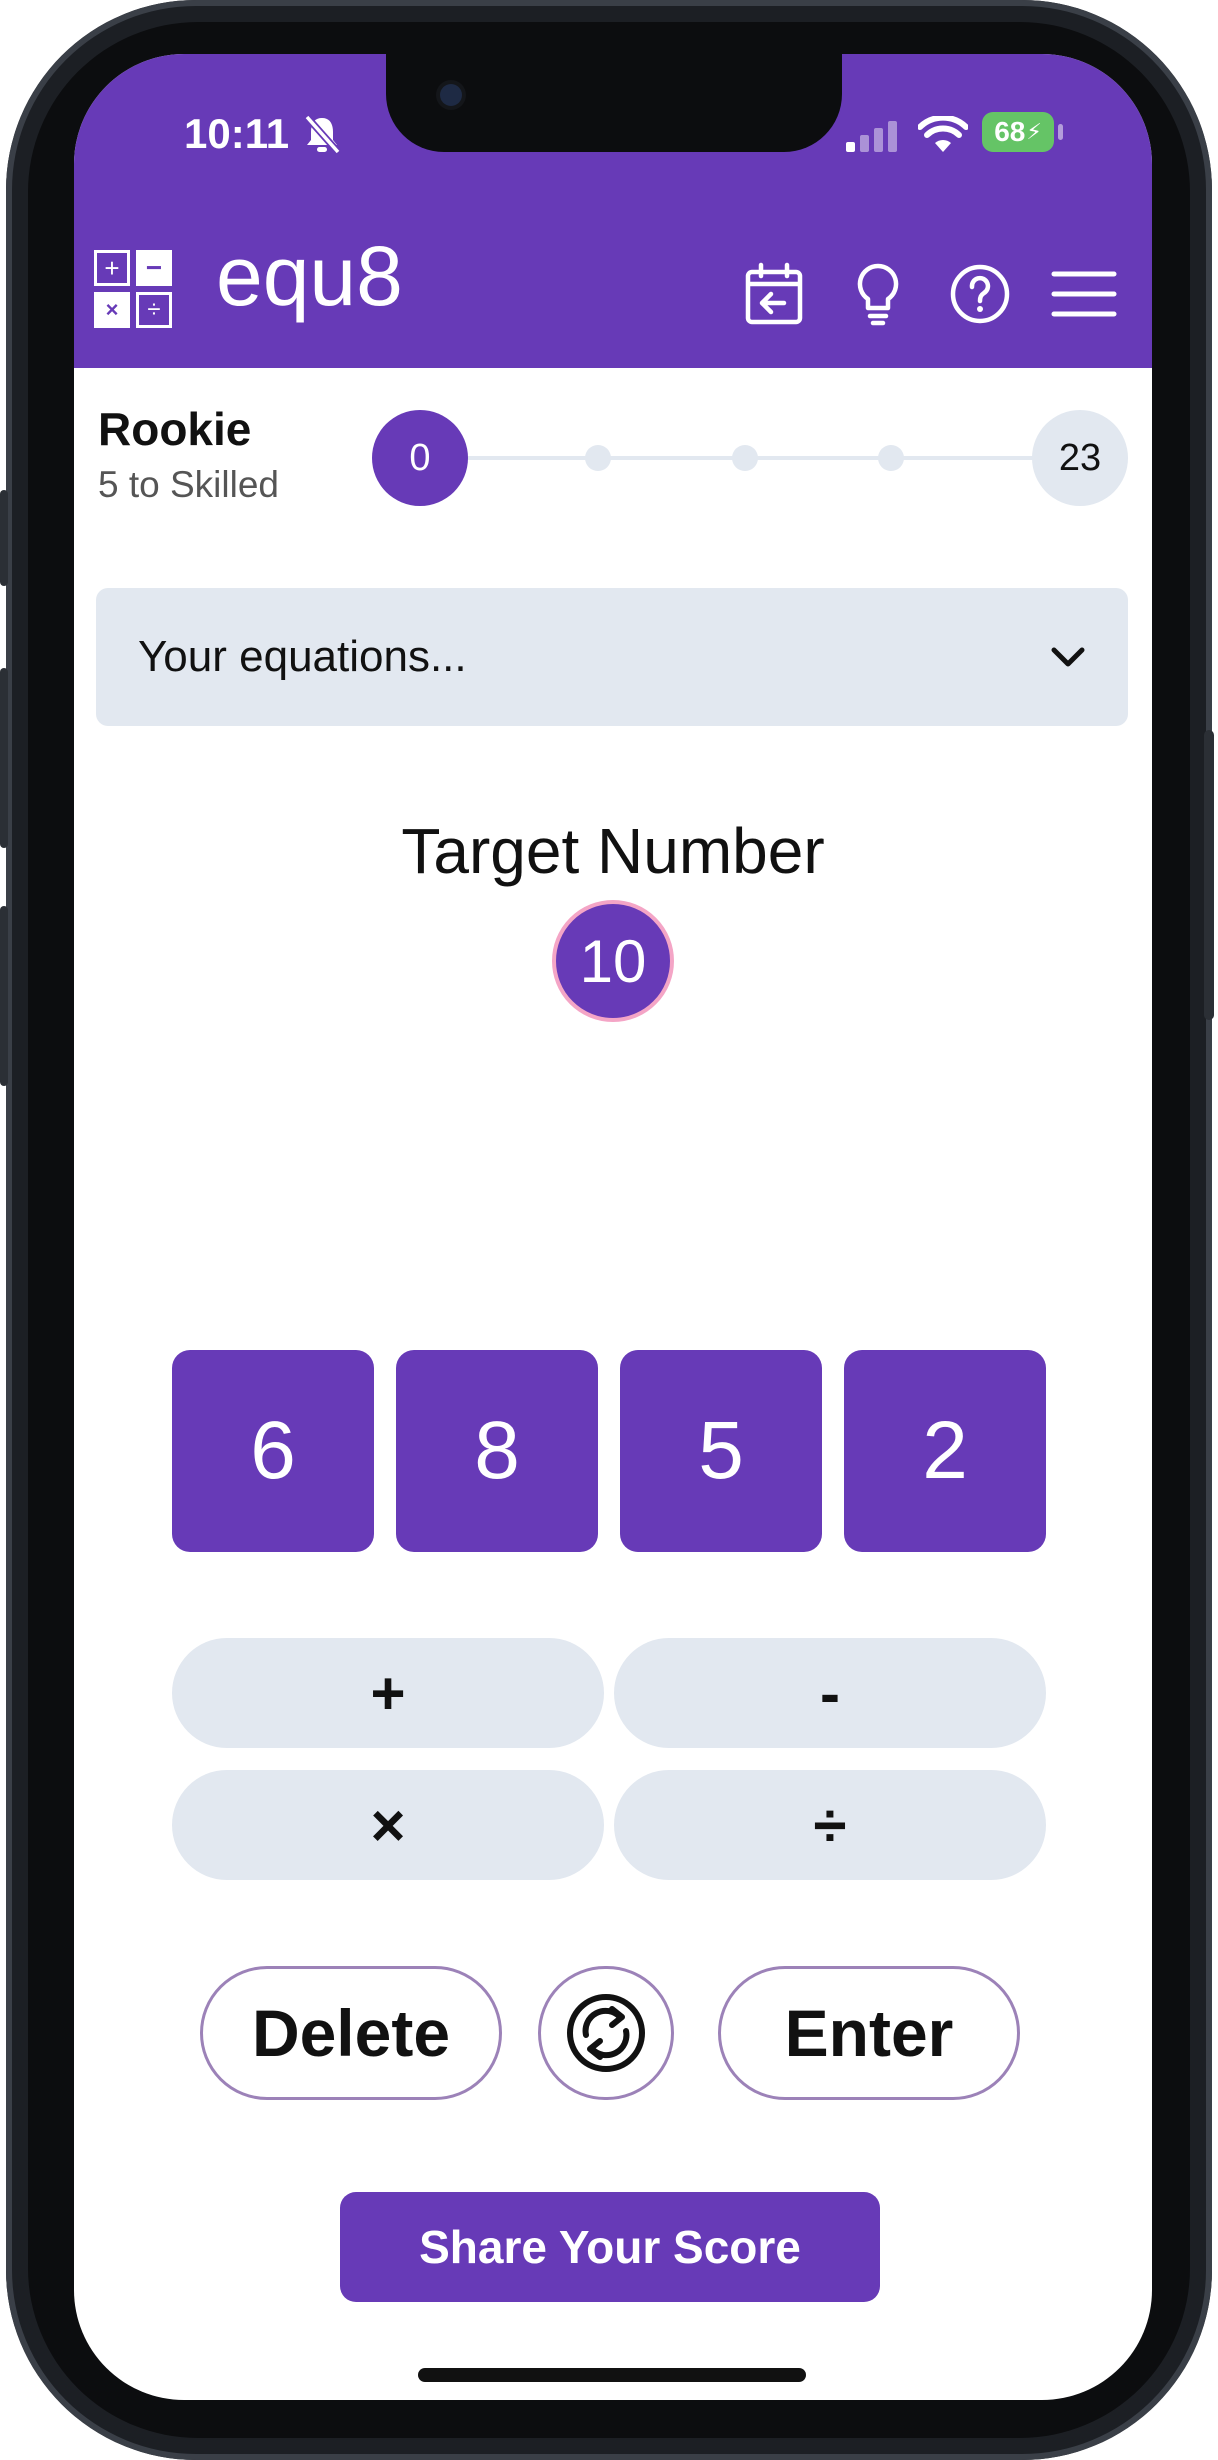  I want to click on logo-times: ×, so click(112, 310).